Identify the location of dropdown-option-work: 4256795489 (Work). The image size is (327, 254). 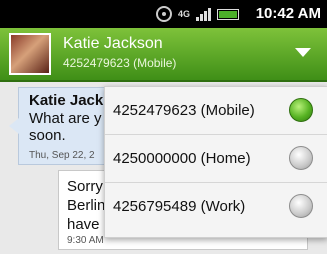
(216, 207).